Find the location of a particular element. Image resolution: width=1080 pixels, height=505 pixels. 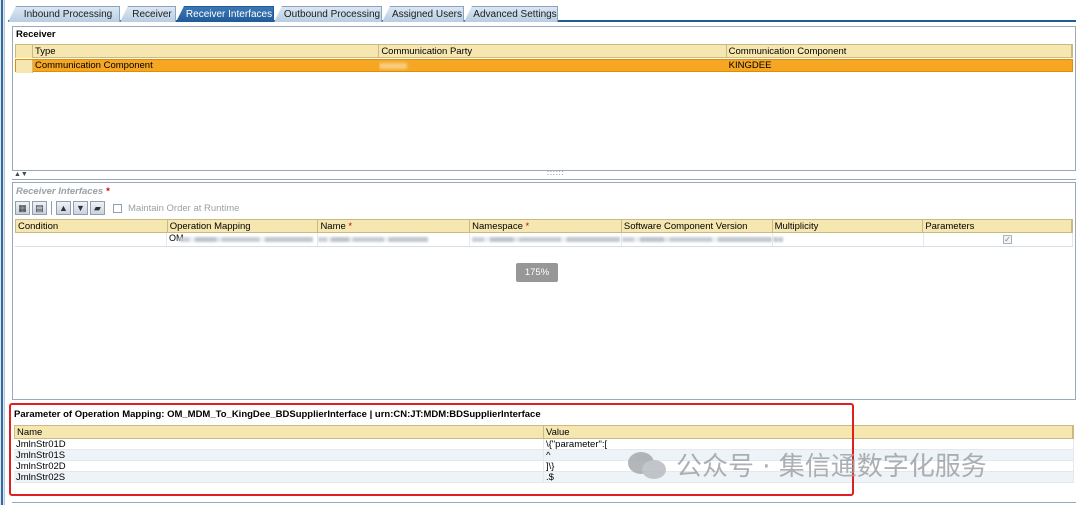

open-folder-icon: ▰ is located at coordinates (97, 208).